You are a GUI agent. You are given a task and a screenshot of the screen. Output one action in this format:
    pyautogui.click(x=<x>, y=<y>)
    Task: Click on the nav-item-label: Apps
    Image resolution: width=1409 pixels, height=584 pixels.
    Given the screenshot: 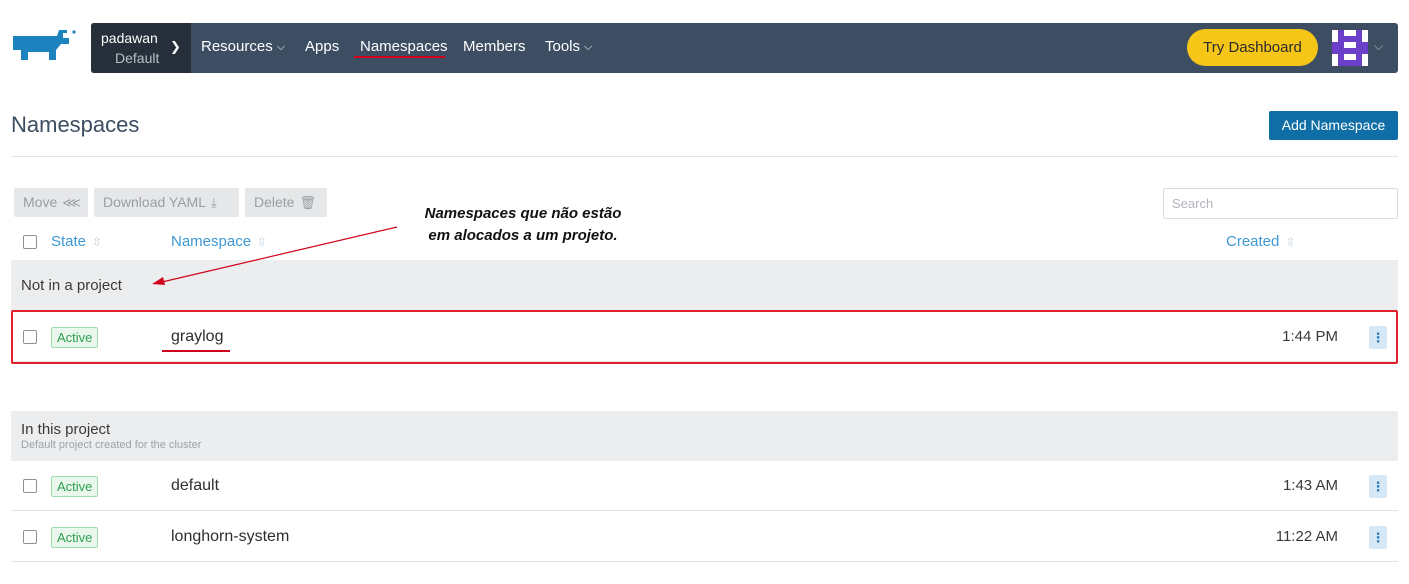 What is the action you would take?
    pyautogui.click(x=322, y=46)
    